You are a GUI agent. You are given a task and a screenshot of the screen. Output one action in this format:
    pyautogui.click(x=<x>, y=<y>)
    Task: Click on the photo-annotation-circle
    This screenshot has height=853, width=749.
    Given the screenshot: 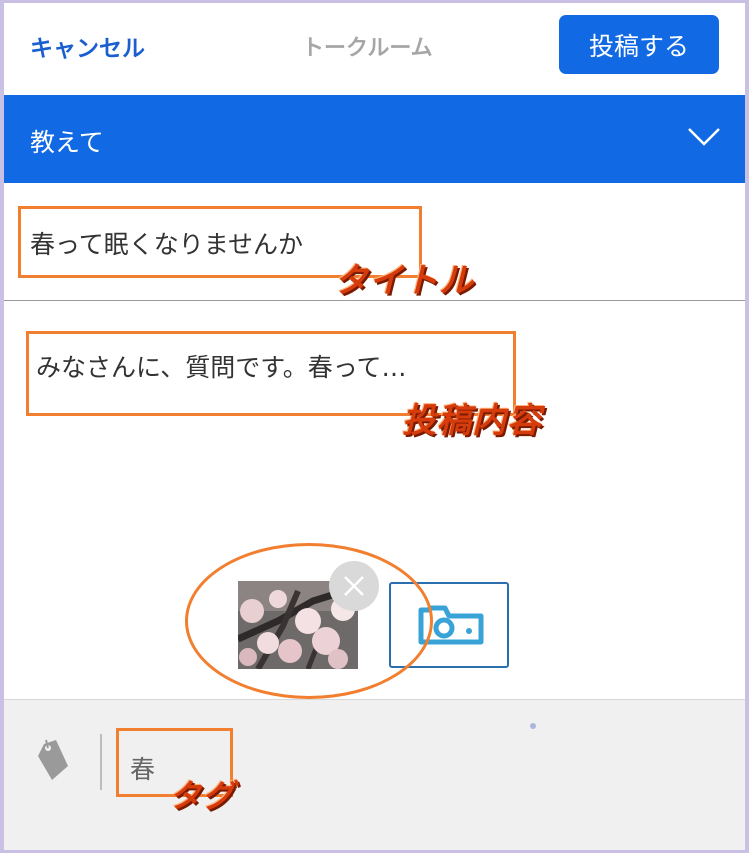 What is the action you would take?
    pyautogui.click(x=309, y=621)
    